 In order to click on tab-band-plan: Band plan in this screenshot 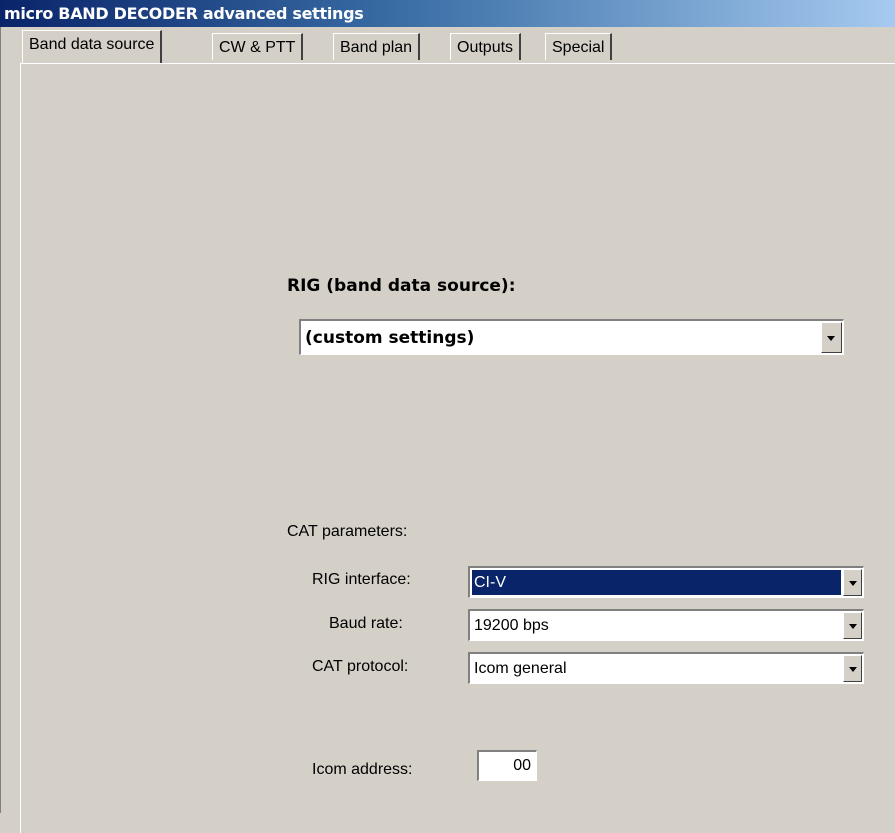, I will do `click(377, 46)`.